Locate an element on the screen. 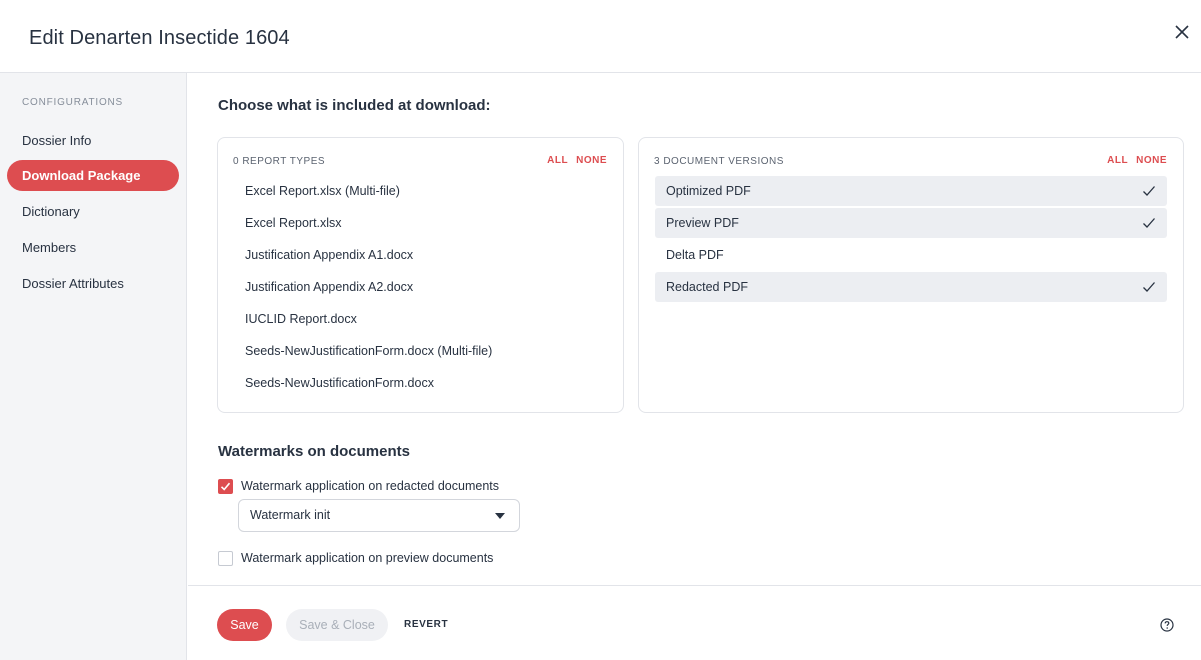 The image size is (1201, 660). list-item: Redacted PDF is located at coordinates (911, 287).